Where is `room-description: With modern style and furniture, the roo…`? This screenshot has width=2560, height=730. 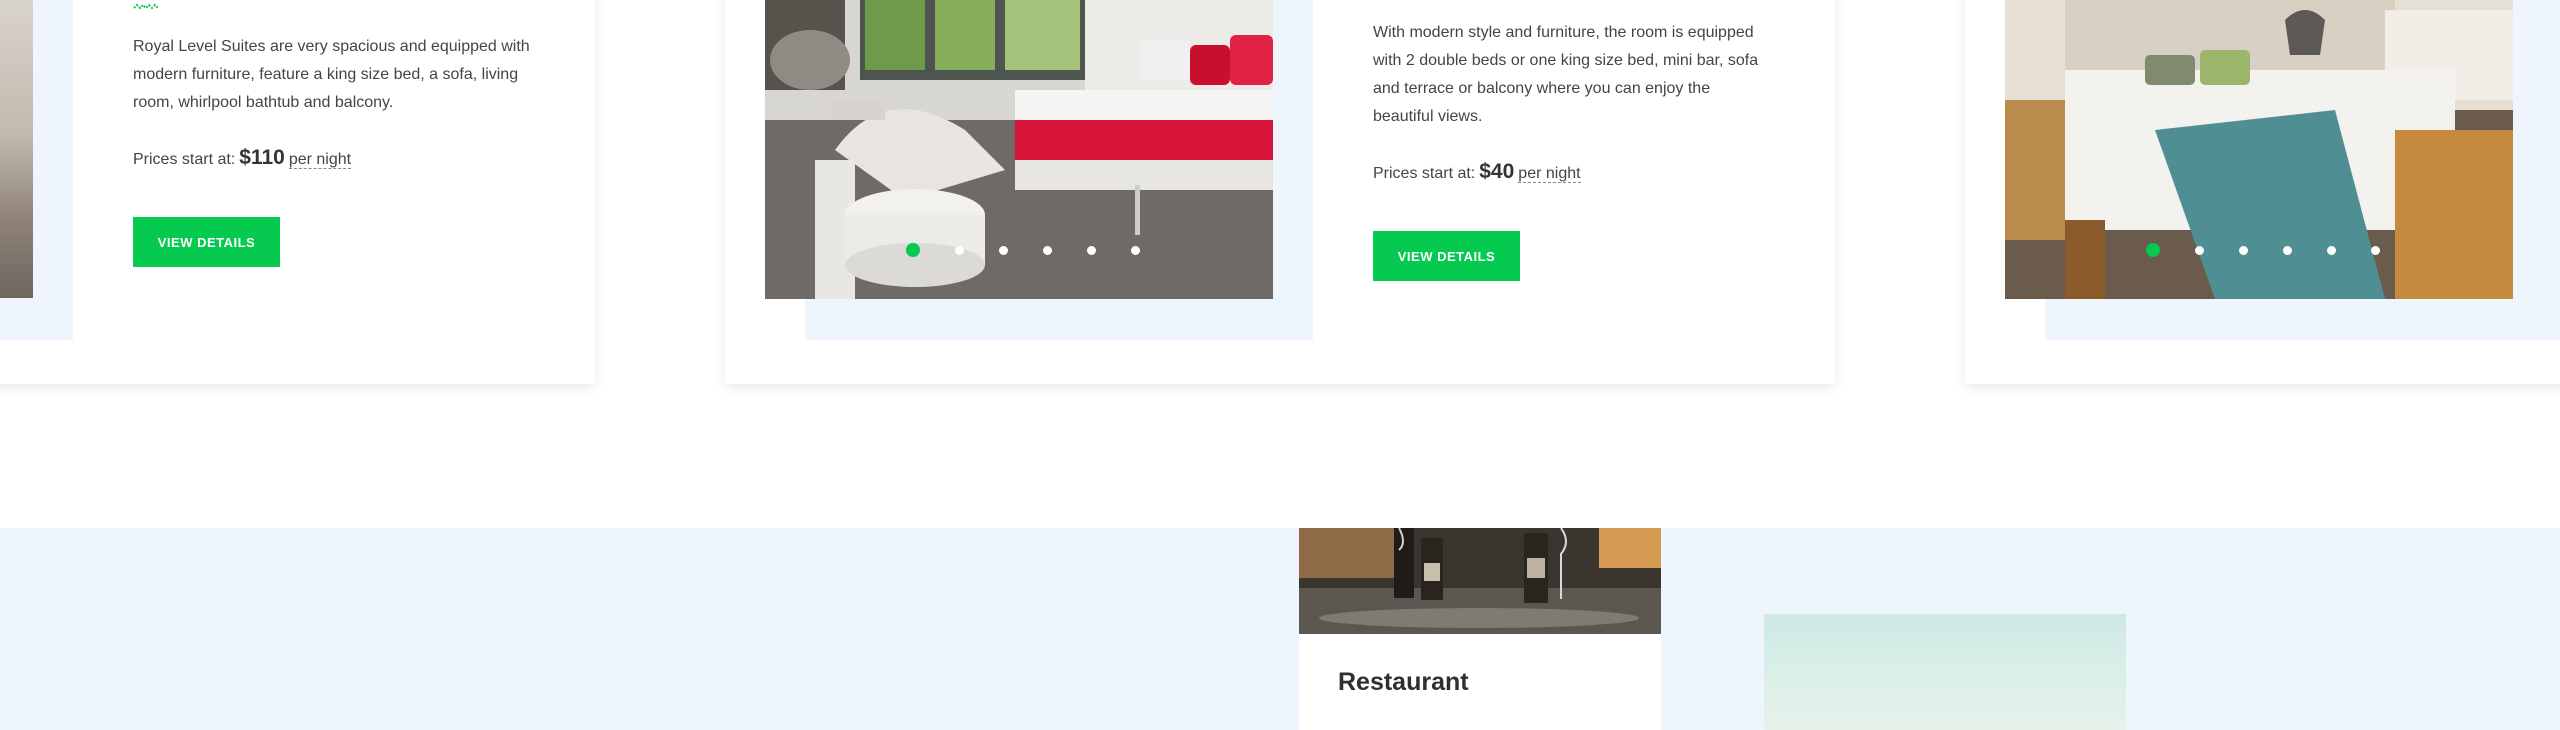 room-description: With modern style and furniture, the roo… is located at coordinates (1566, 74).